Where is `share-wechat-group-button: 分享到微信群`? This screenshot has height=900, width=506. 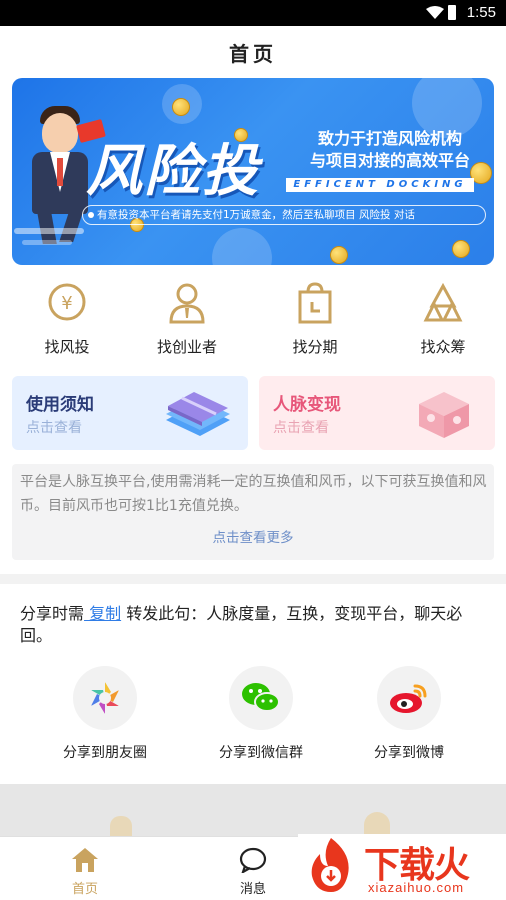
share-wechat-group-button: 分享到微信群 is located at coordinates (261, 716).